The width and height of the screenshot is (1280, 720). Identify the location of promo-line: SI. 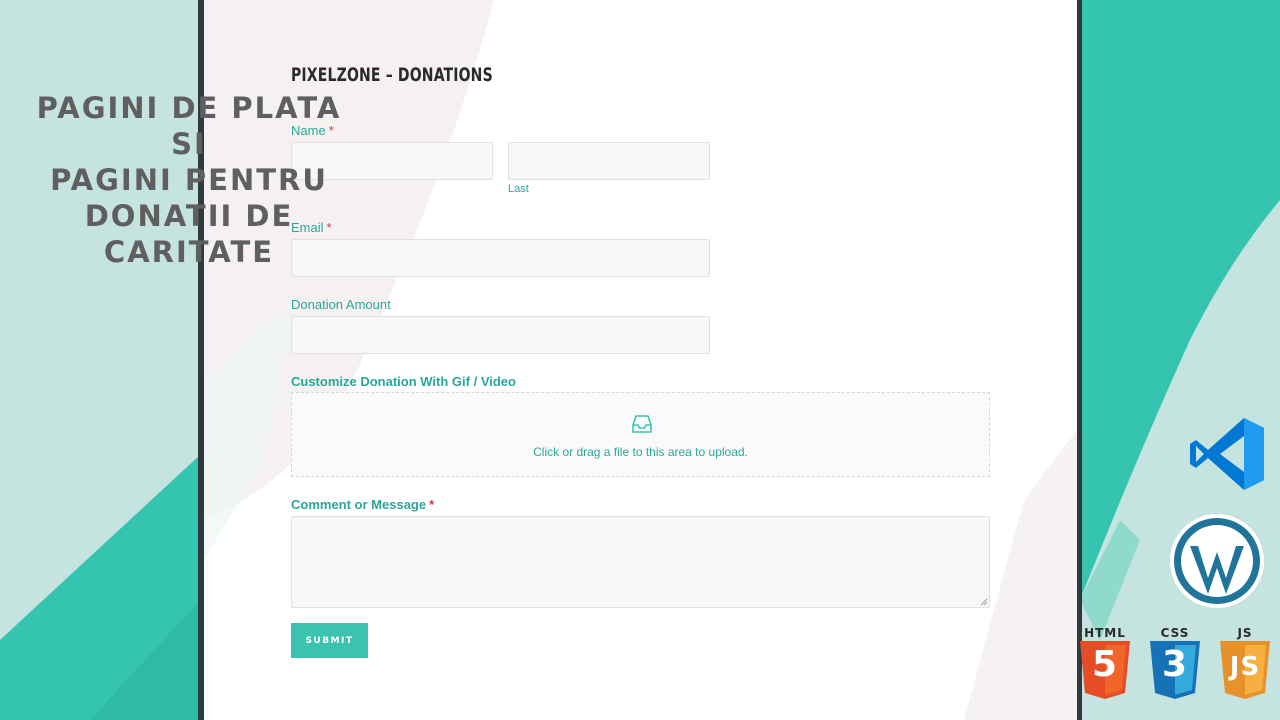
(189, 144).